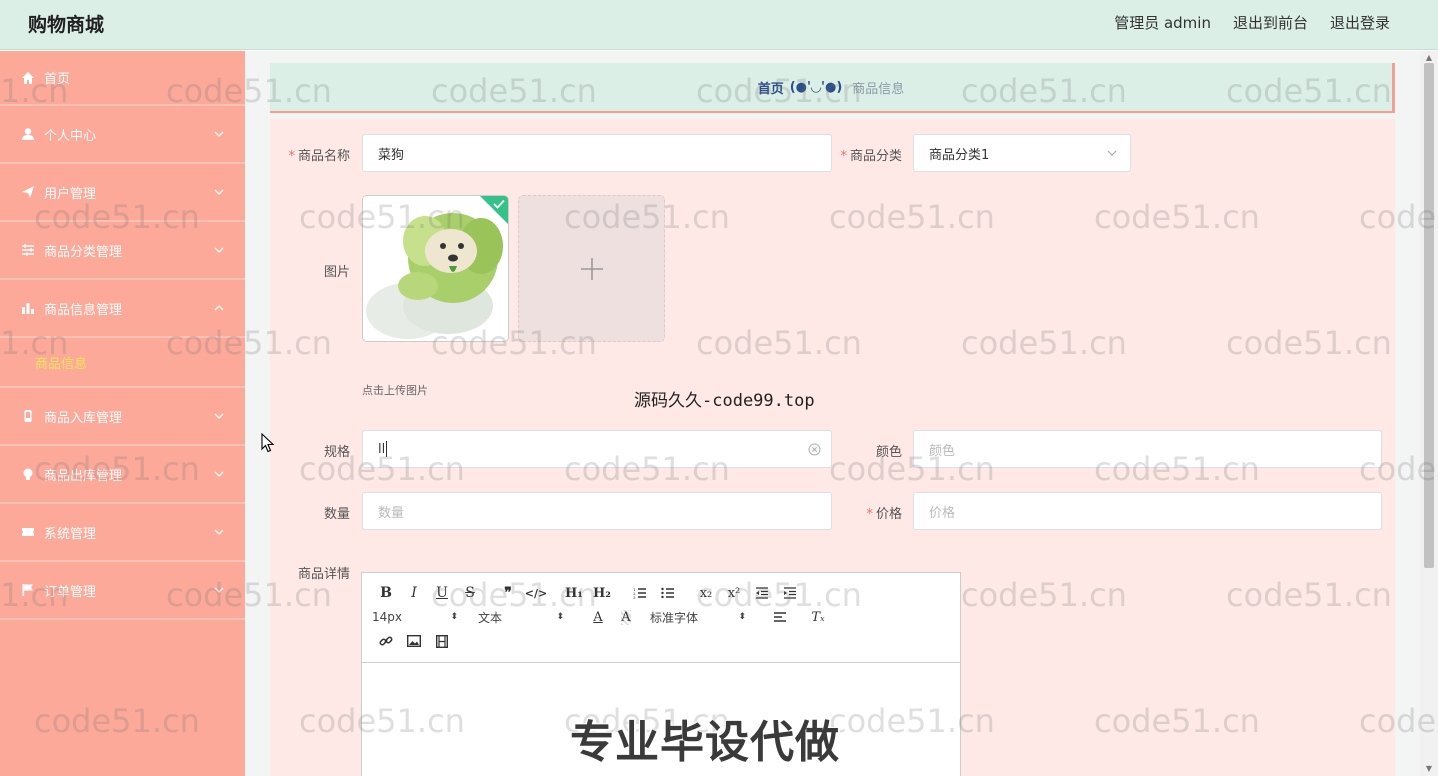 This screenshot has width=1438, height=776. Describe the element at coordinates (1429, 769) in the screenshot. I see `scroll-down-arrow: ▼` at that location.